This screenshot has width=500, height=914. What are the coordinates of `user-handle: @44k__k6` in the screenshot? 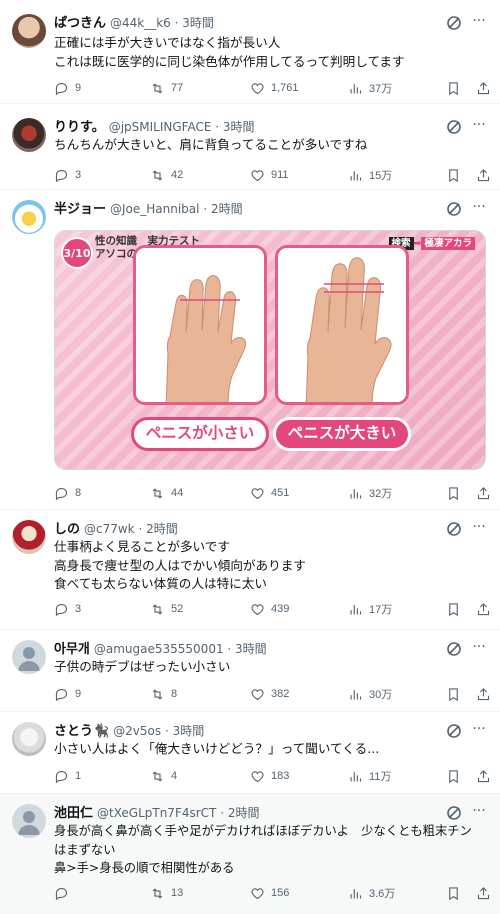 It's located at (140, 23).